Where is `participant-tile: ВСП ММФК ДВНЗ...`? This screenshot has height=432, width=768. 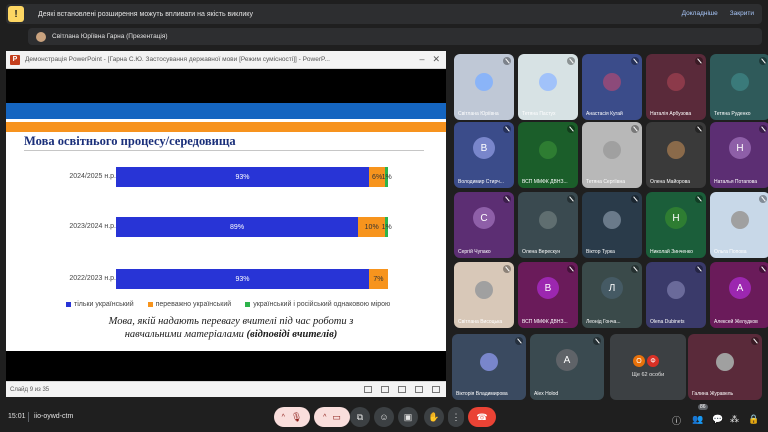 participant-tile: ВСП ММФК ДВНЗ... is located at coordinates (548, 155).